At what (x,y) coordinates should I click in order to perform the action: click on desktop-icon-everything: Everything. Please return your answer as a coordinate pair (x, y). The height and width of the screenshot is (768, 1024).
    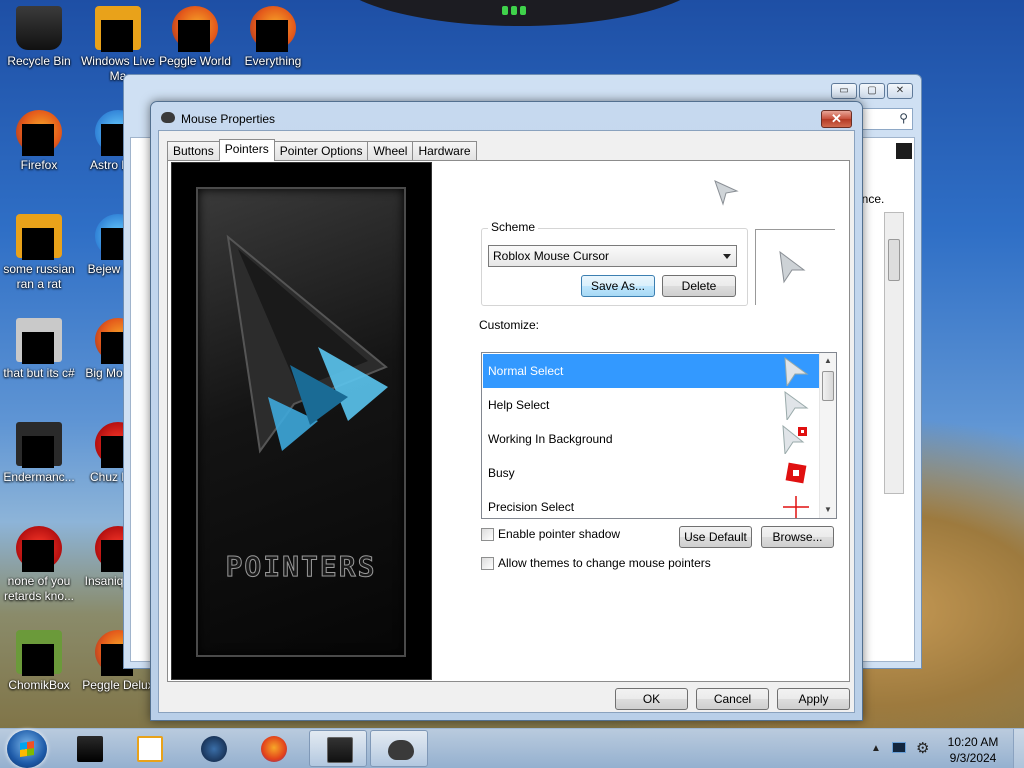
    Looking at the image, I should click on (273, 37).